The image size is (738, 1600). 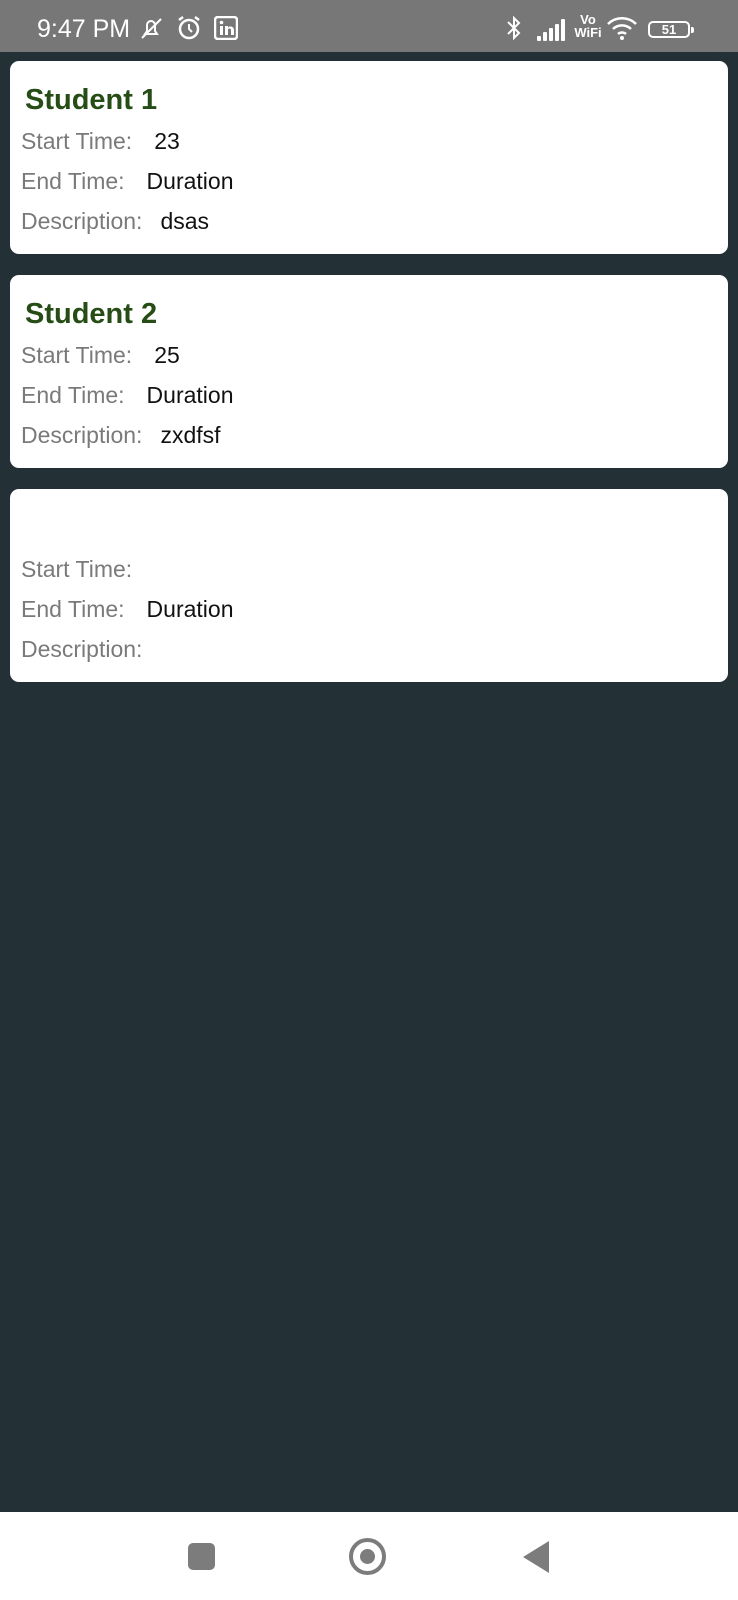 I want to click on start-time-row: Start Time:, so click(x=87, y=569).